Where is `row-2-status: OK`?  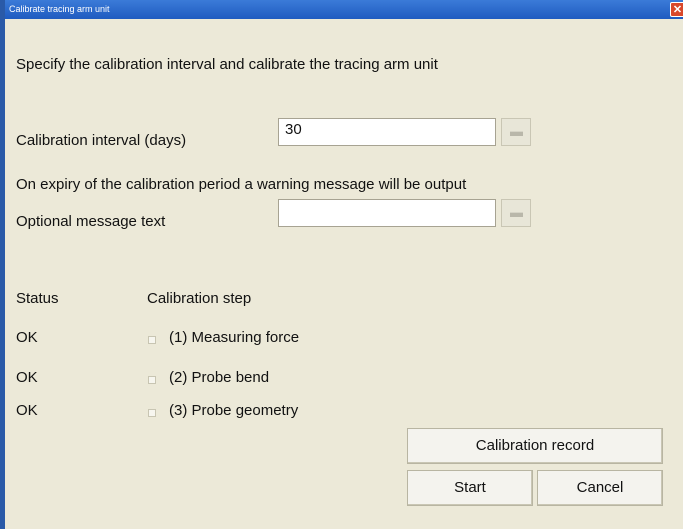
row-2-status: OK is located at coordinates (27, 377).